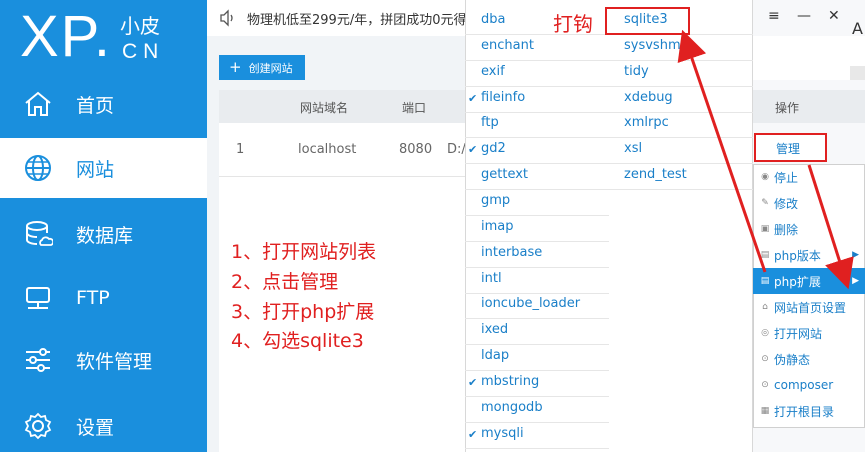  What do you see at coordinates (507, 45) in the screenshot?
I see `extension-item-enchant: enchant` at bounding box center [507, 45].